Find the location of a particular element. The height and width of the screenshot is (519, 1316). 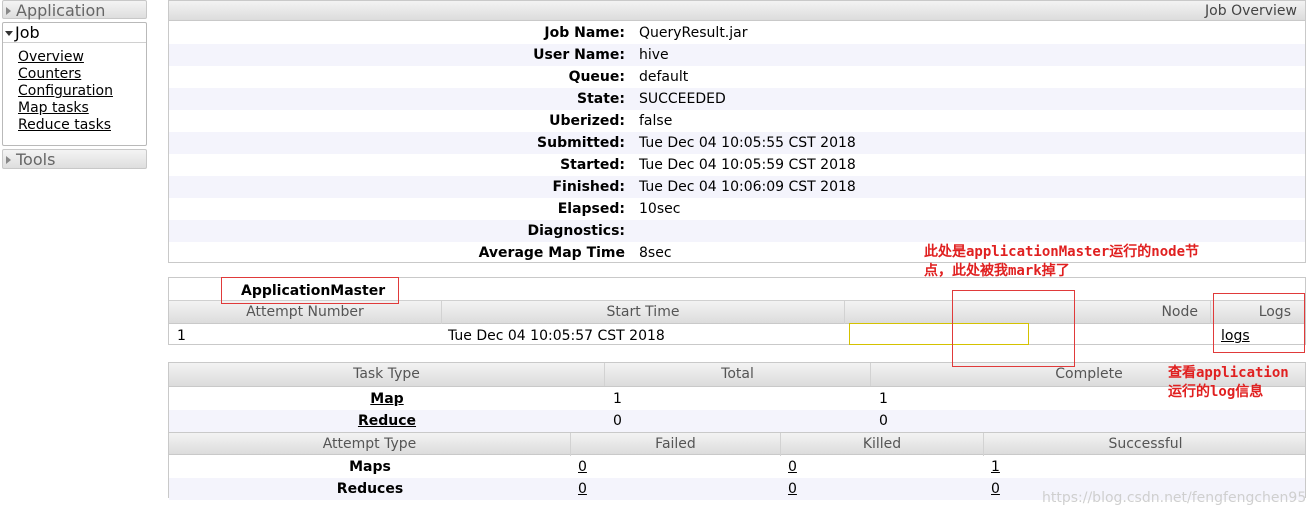

overview-key: Uberized: is located at coordinates (587, 121).